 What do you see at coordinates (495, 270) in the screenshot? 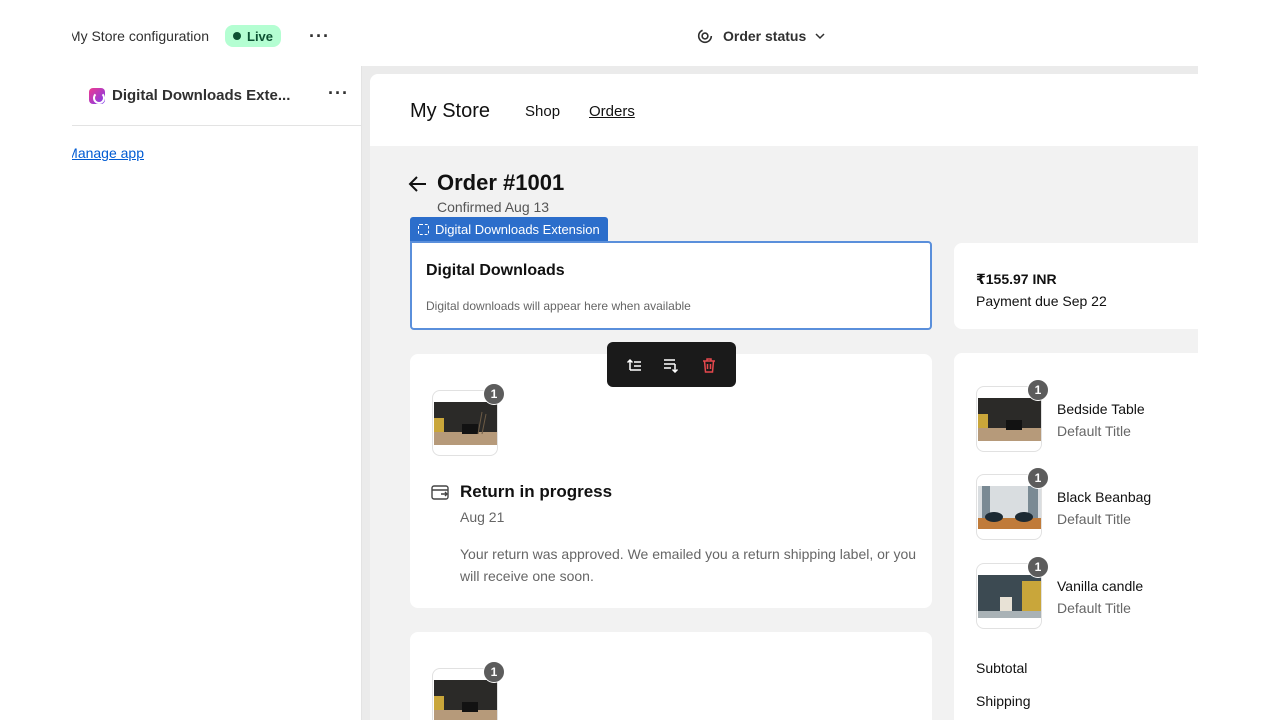
I see `digital-downloads-title: Digital Downloads` at bounding box center [495, 270].